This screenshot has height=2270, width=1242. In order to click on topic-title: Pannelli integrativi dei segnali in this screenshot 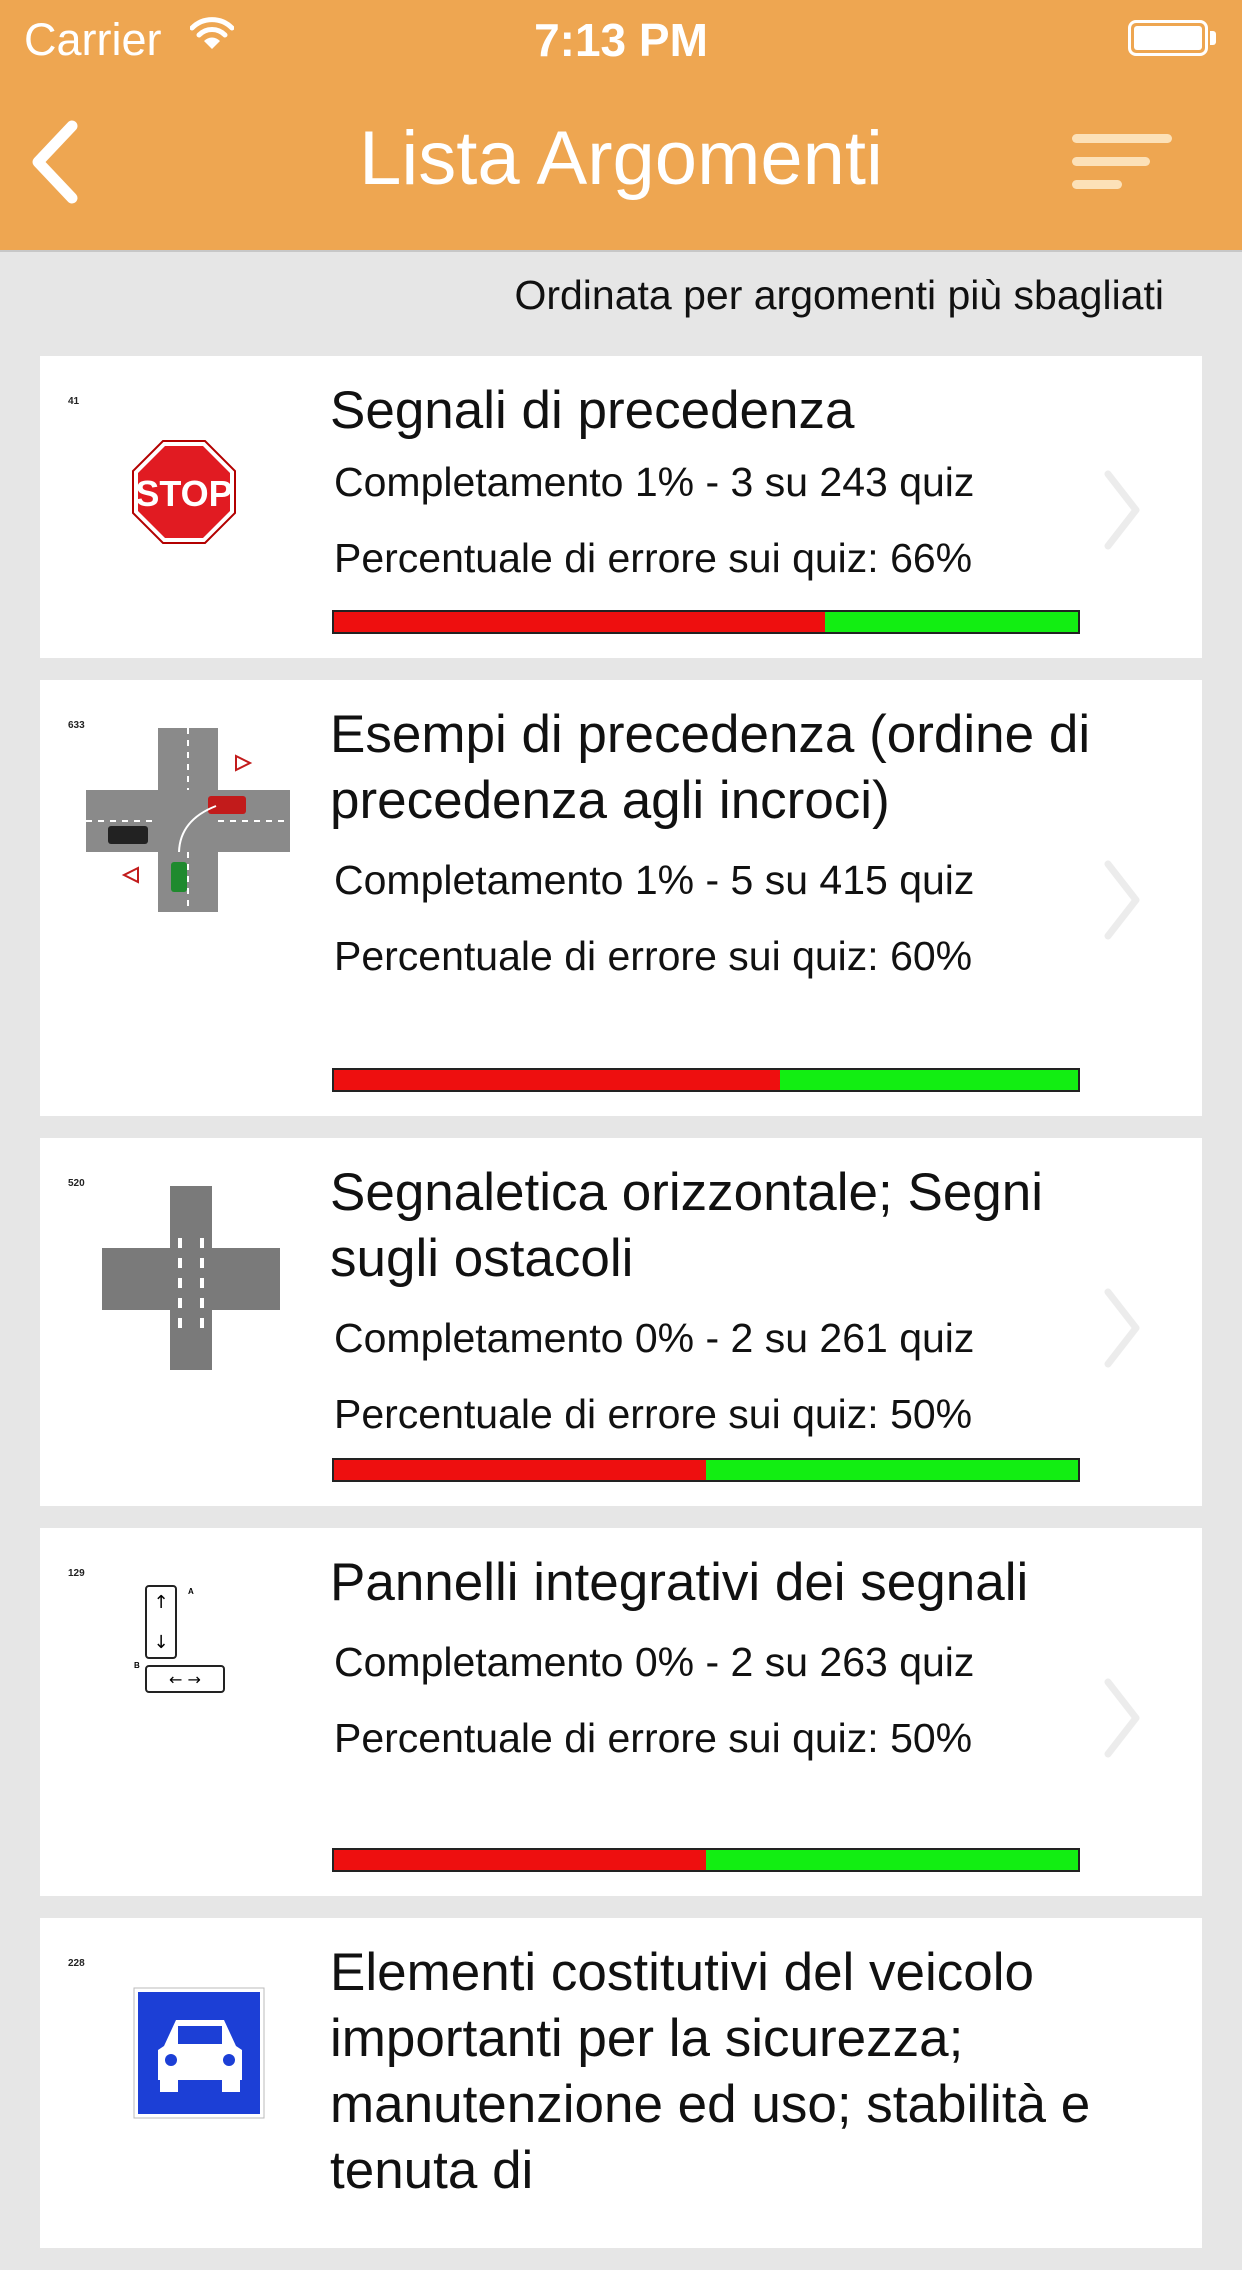, I will do `click(679, 1582)`.